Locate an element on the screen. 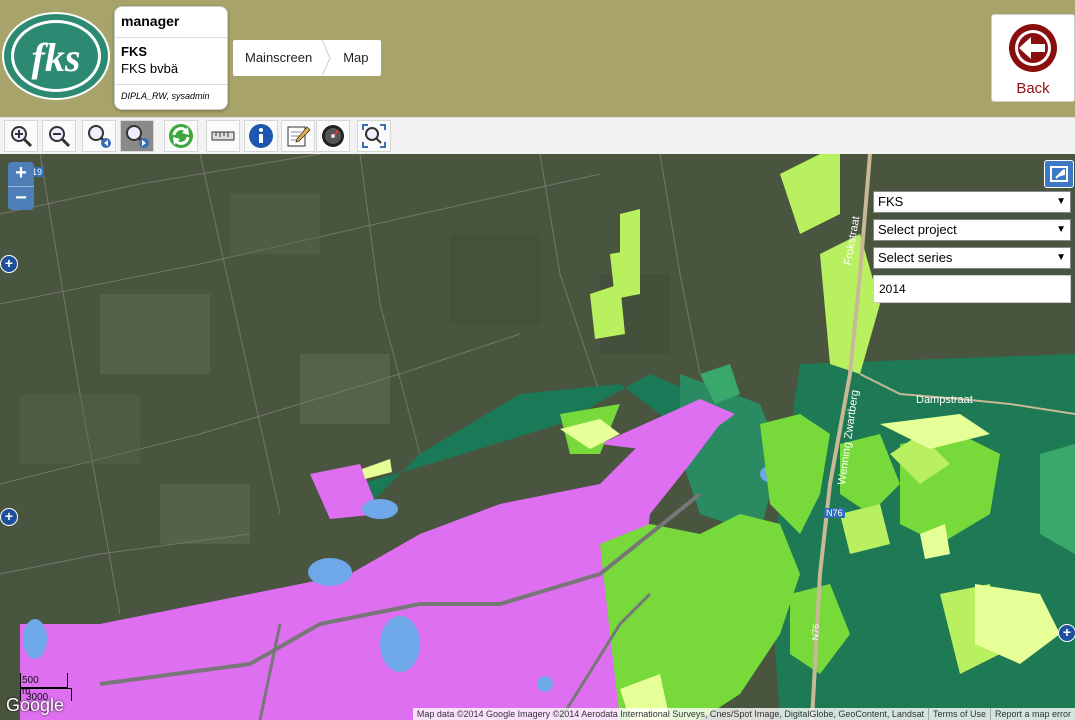  zoom-out-tool is located at coordinates (59, 136).